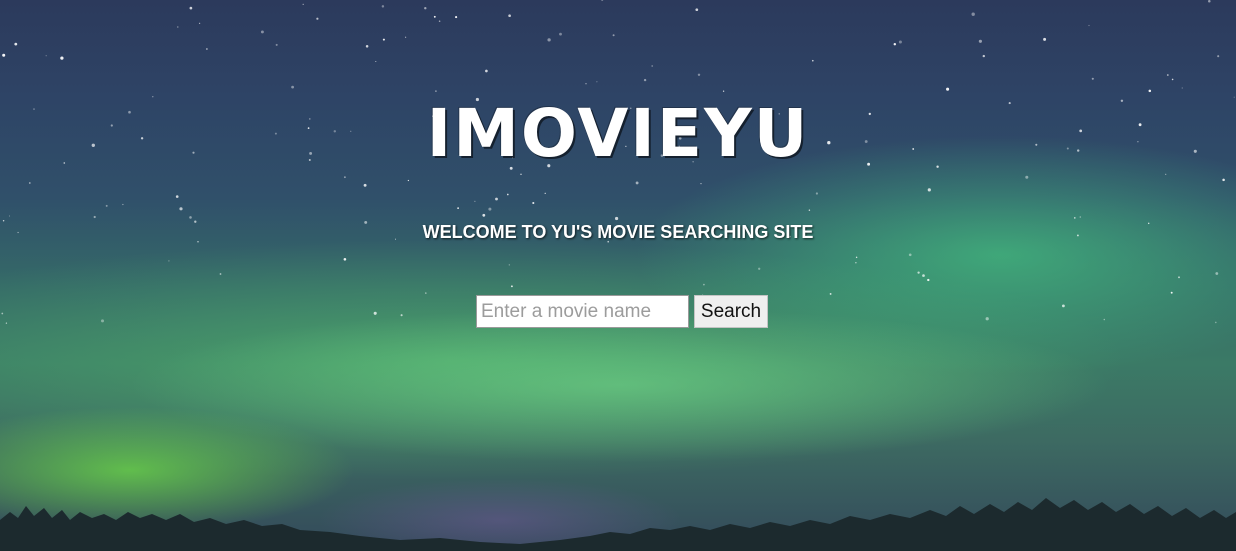 The image size is (1236, 551). I want to click on site-title: IMOVIEYU, so click(618, 133).